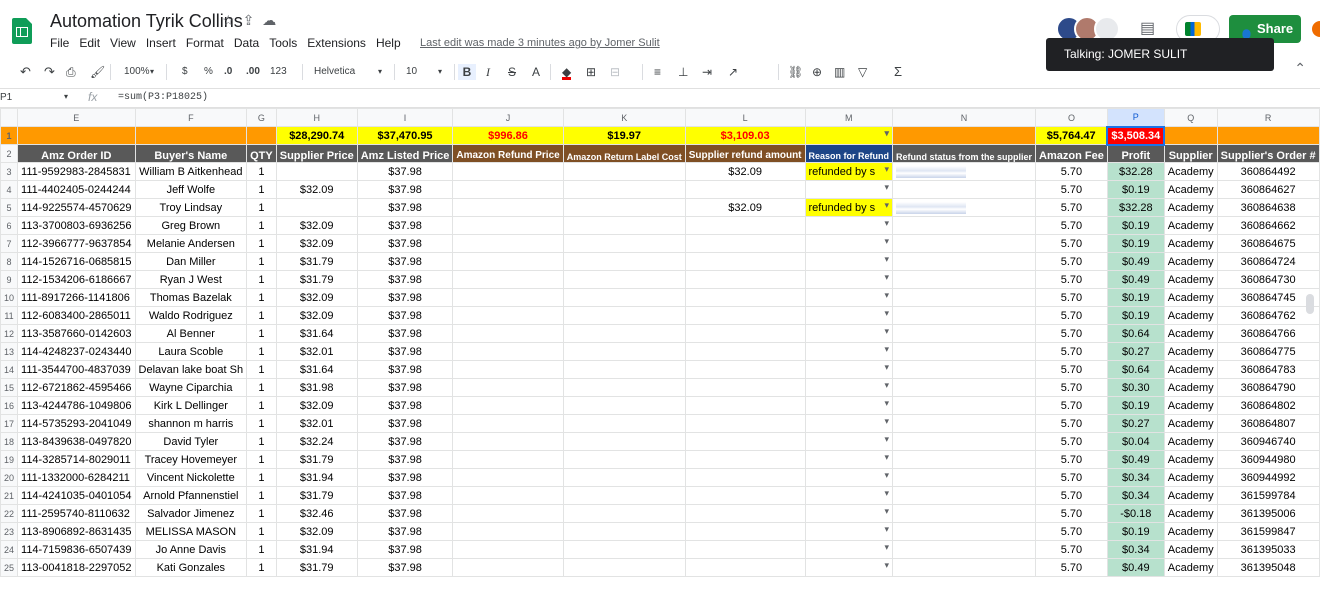  I want to click on buyer-name-cell: Waldo Rodriguez, so click(191, 315).